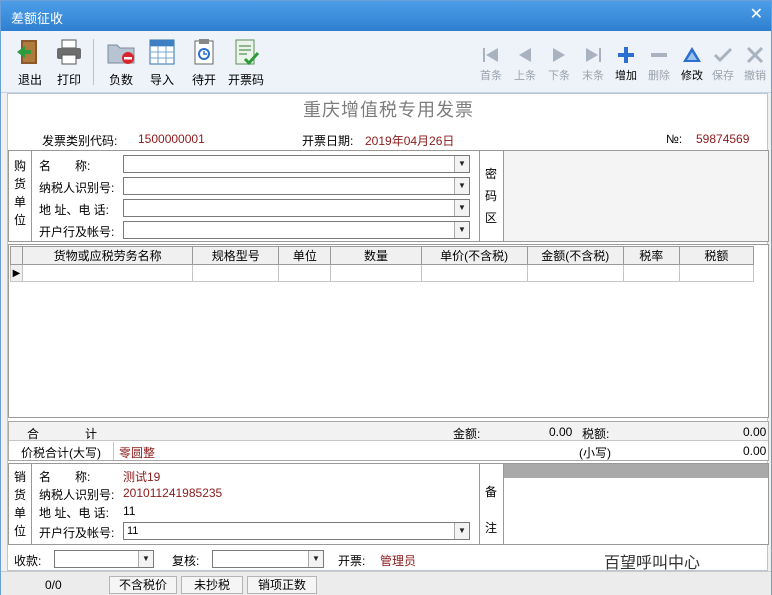 This screenshot has height=595, width=772. I want to click on edit-triangle-icon, so click(692, 54).